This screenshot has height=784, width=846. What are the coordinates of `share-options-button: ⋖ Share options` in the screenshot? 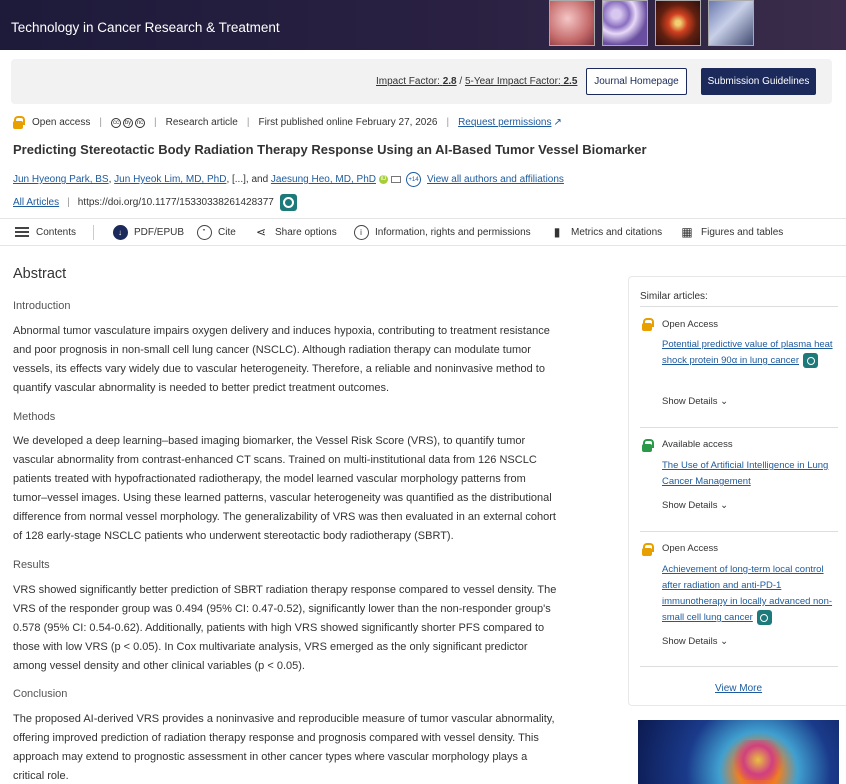 It's located at (295, 232).